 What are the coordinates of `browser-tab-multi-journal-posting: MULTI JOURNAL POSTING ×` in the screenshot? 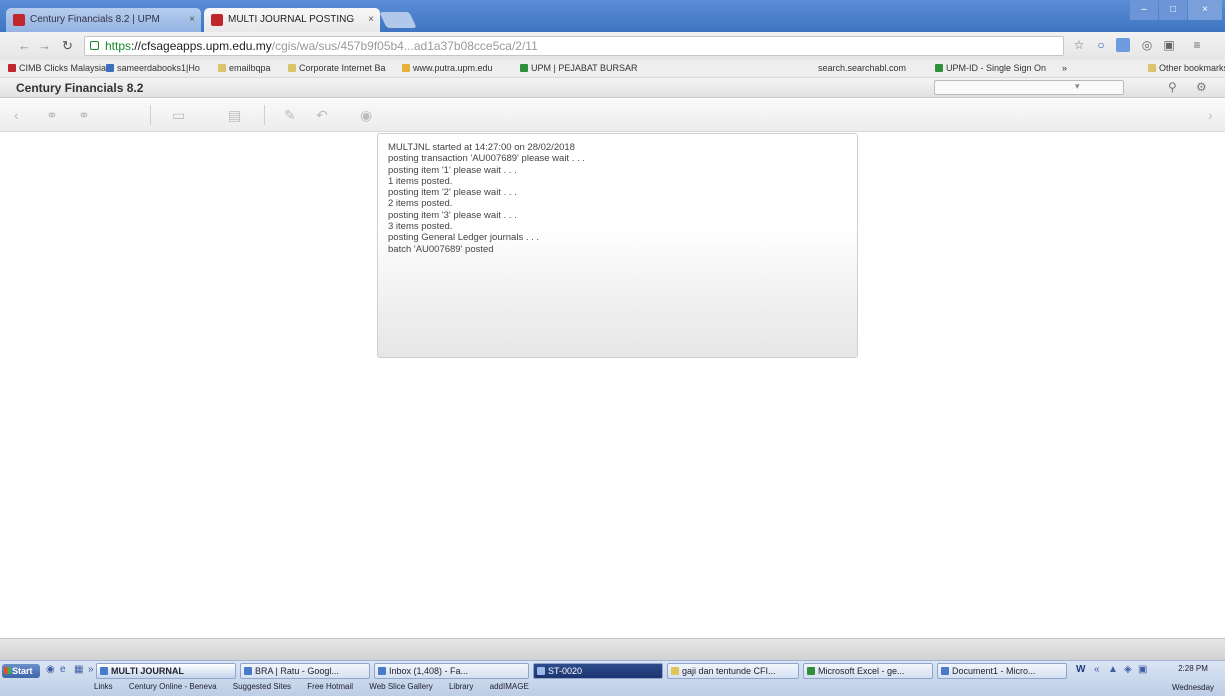 It's located at (292, 20).